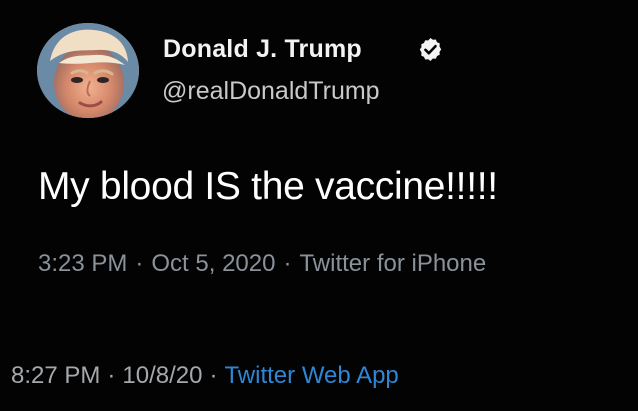  I want to click on retweet-metadata: 8:27 PM · 10/8/20 · Twitter Web App, so click(205, 376).